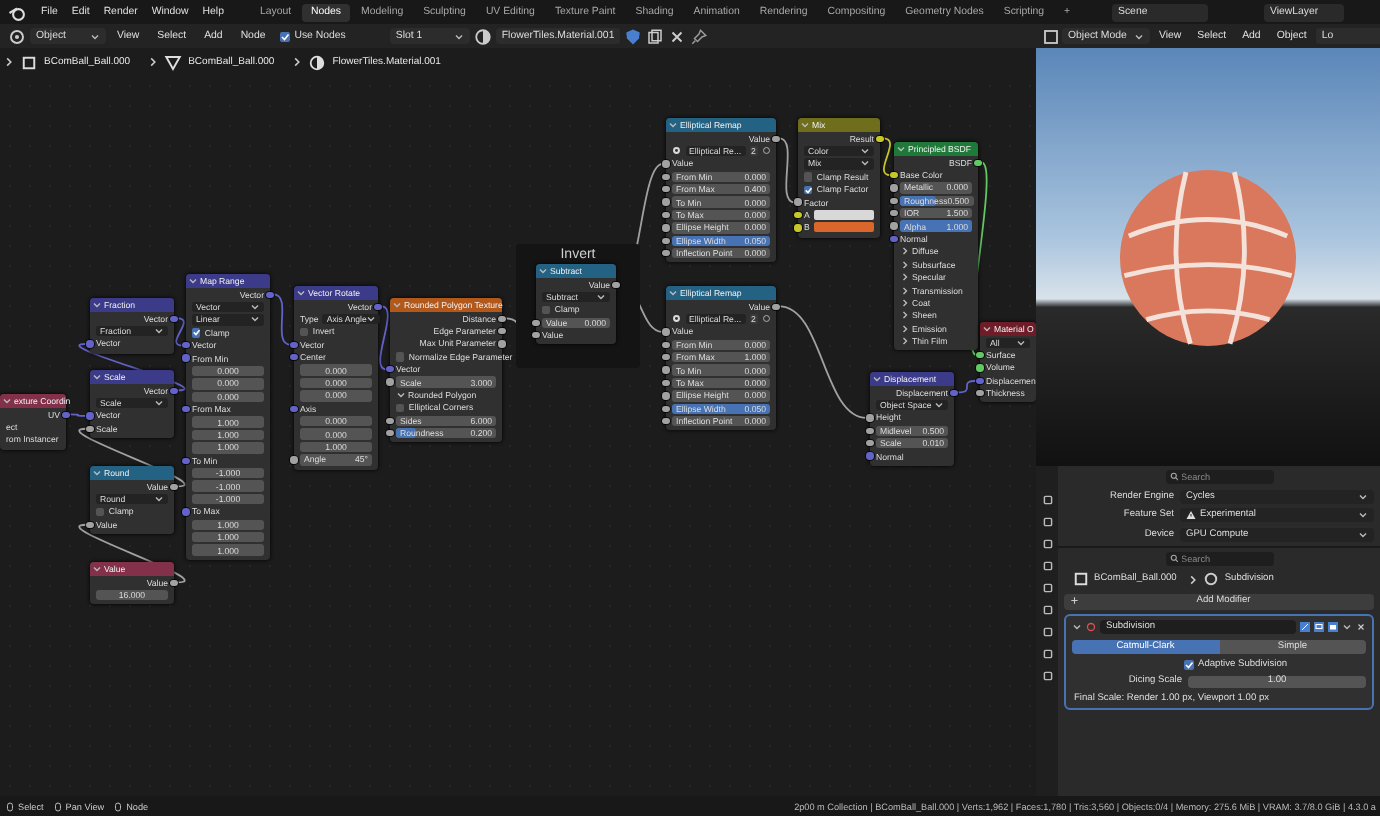  Describe the element at coordinates (1305, 626) in the screenshot. I see `edit-mode-icon` at that location.